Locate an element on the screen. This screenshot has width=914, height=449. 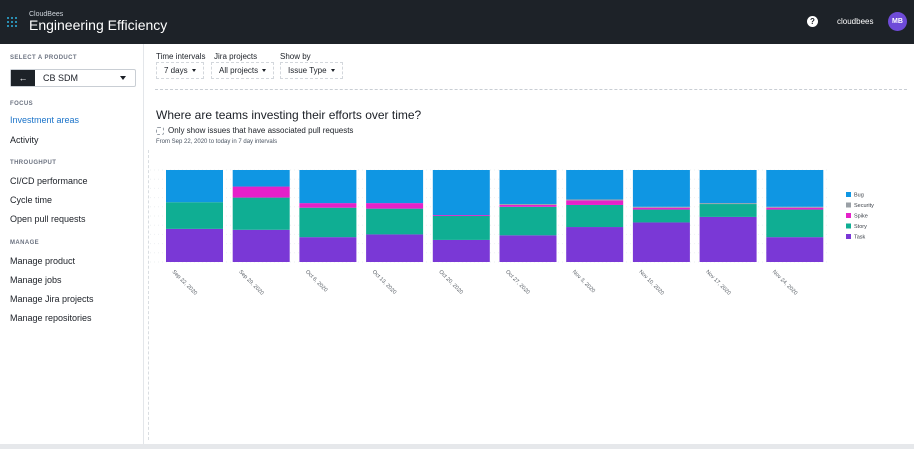
legend-label-story: Story is located at coordinates (860, 227).